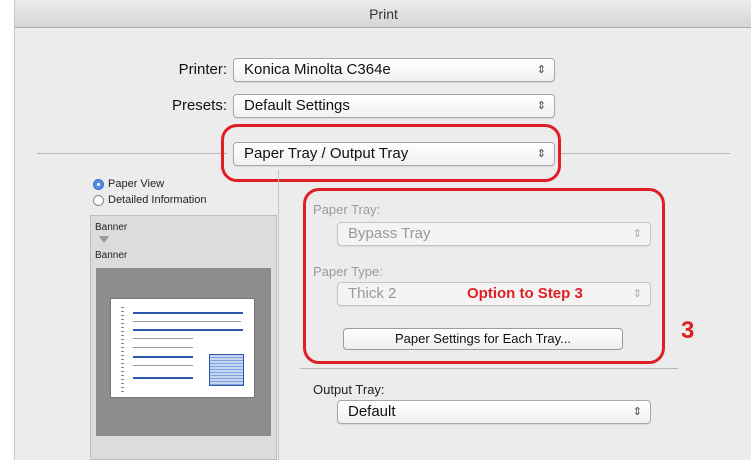  I want to click on radio-detailed-info-label: Detailed Information, so click(157, 200).